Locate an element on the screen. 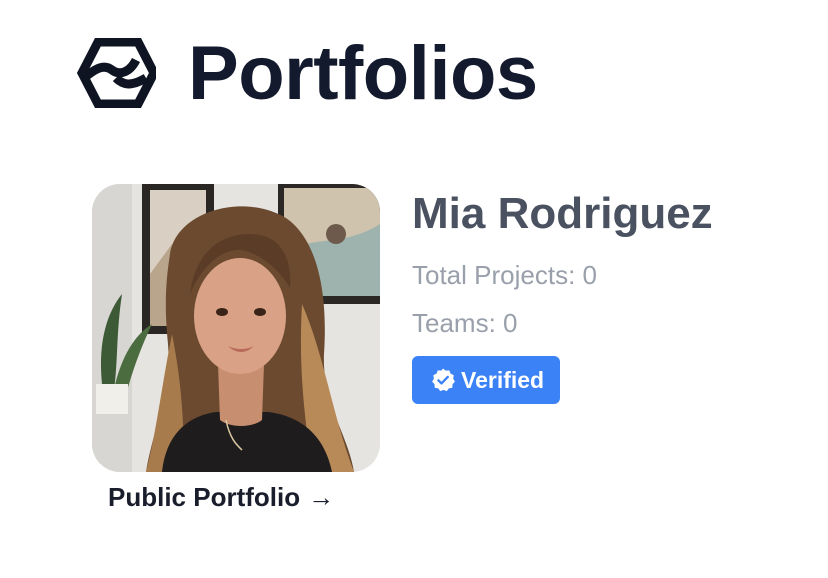 This screenshot has width=828, height=578. hexagon-logo-icon is located at coordinates (116, 73).